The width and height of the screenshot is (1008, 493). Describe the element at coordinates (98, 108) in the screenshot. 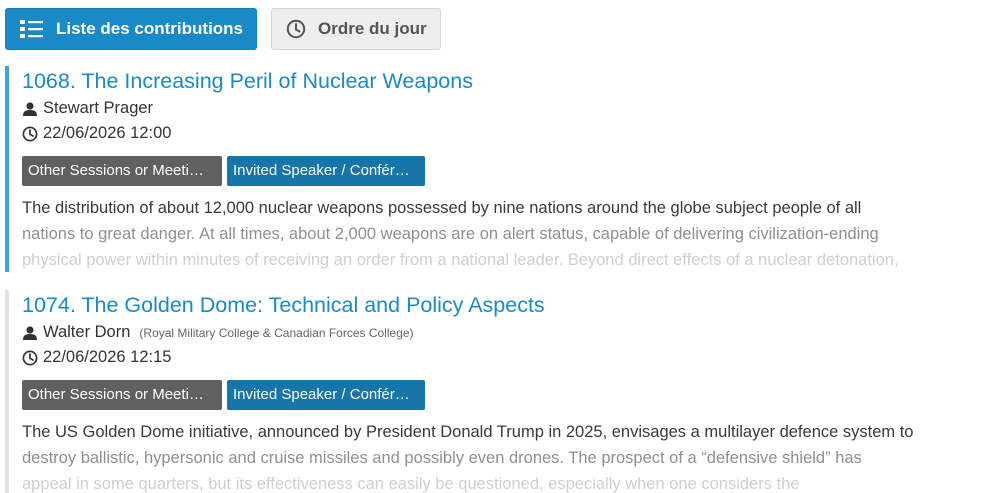

I see `speaker-name: Stewart Prager` at that location.